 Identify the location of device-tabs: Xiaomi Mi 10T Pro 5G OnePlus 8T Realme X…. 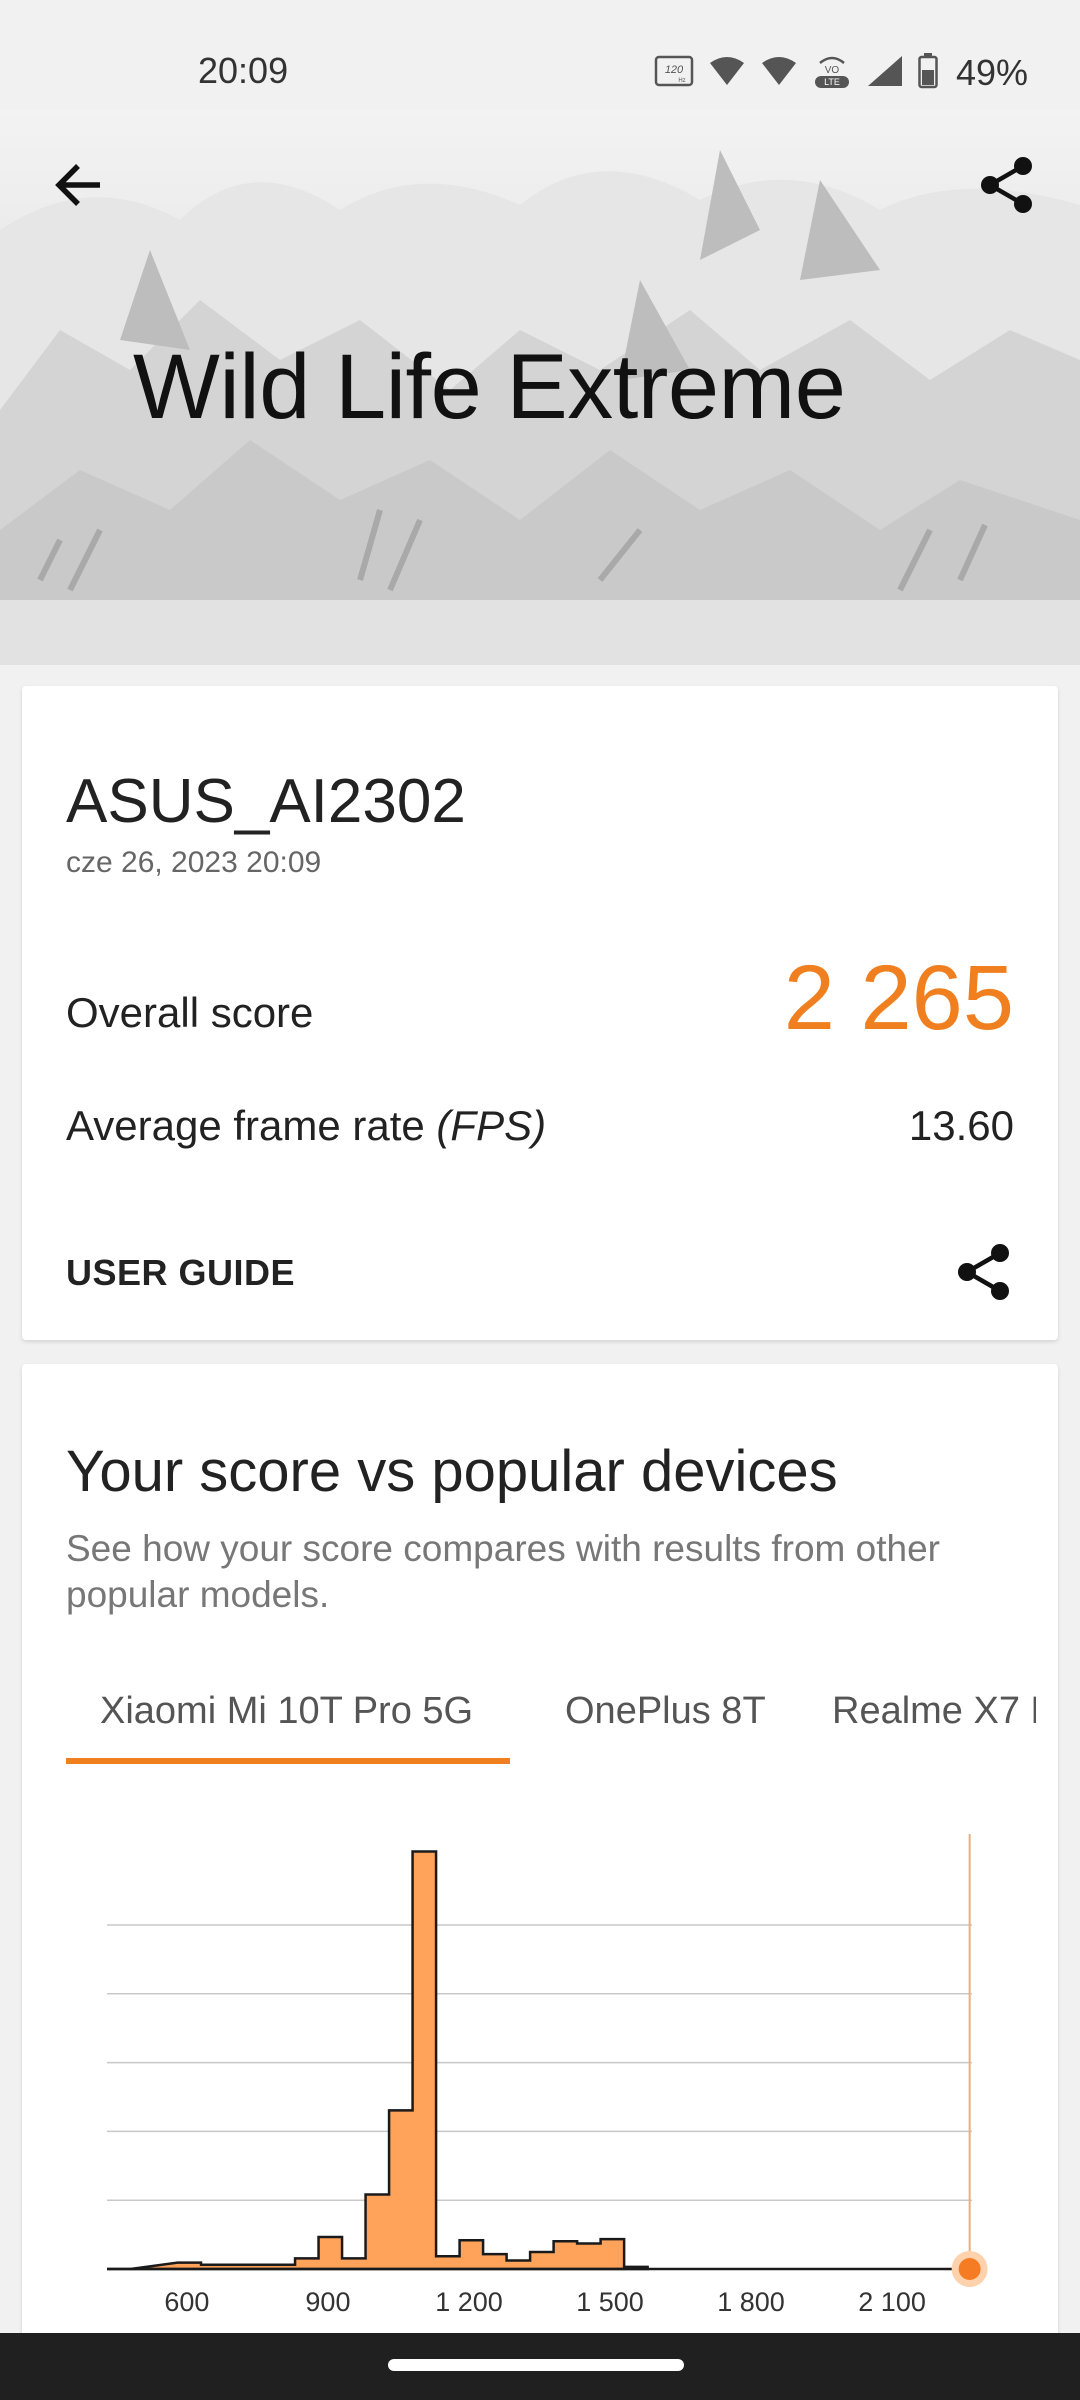
(551, 1723).